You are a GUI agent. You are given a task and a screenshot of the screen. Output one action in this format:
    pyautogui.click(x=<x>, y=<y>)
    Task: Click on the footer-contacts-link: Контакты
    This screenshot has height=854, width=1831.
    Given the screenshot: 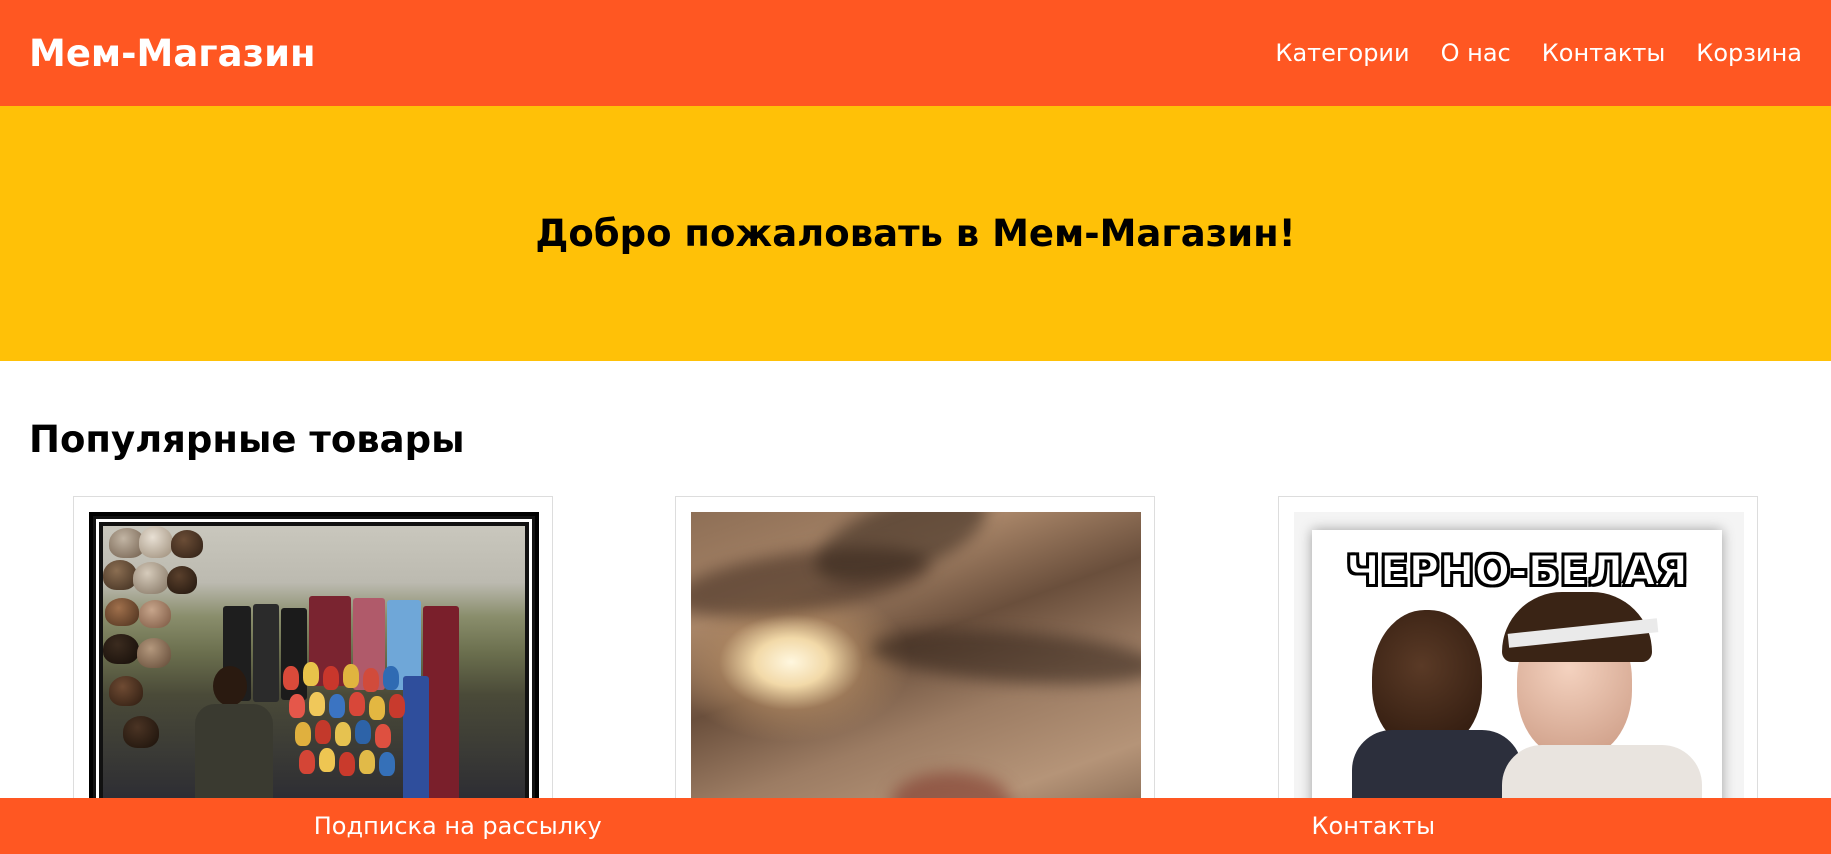 What is the action you would take?
    pyautogui.click(x=1373, y=826)
    